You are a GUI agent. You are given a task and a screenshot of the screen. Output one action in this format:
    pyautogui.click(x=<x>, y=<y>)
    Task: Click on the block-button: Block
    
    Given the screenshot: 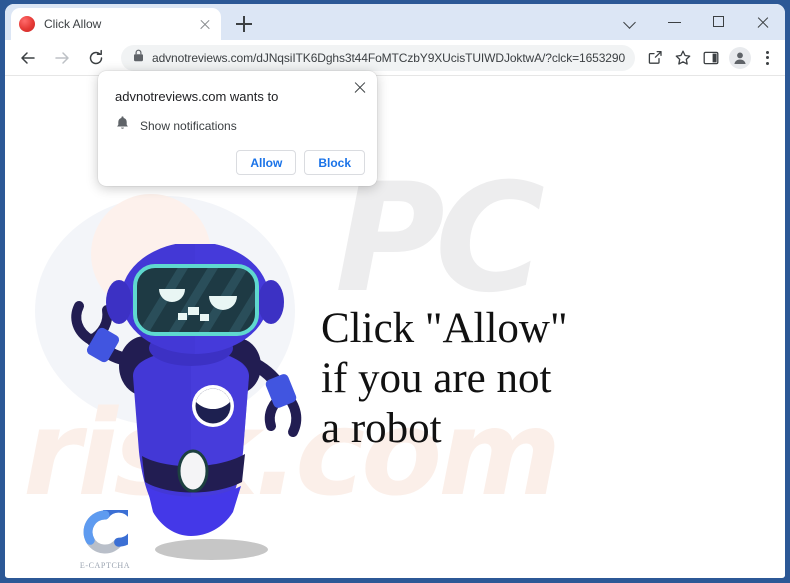 What is the action you would take?
    pyautogui.click(x=334, y=162)
    